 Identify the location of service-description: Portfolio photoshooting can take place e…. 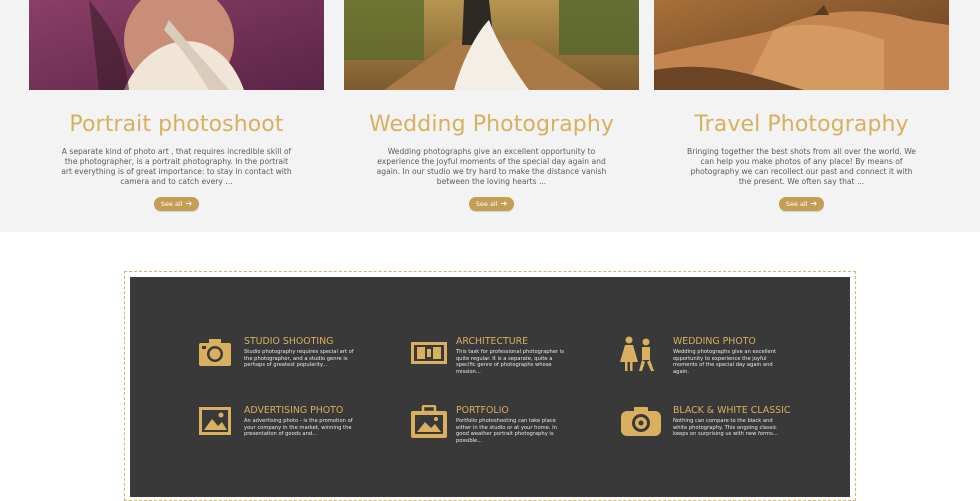
(507, 431).